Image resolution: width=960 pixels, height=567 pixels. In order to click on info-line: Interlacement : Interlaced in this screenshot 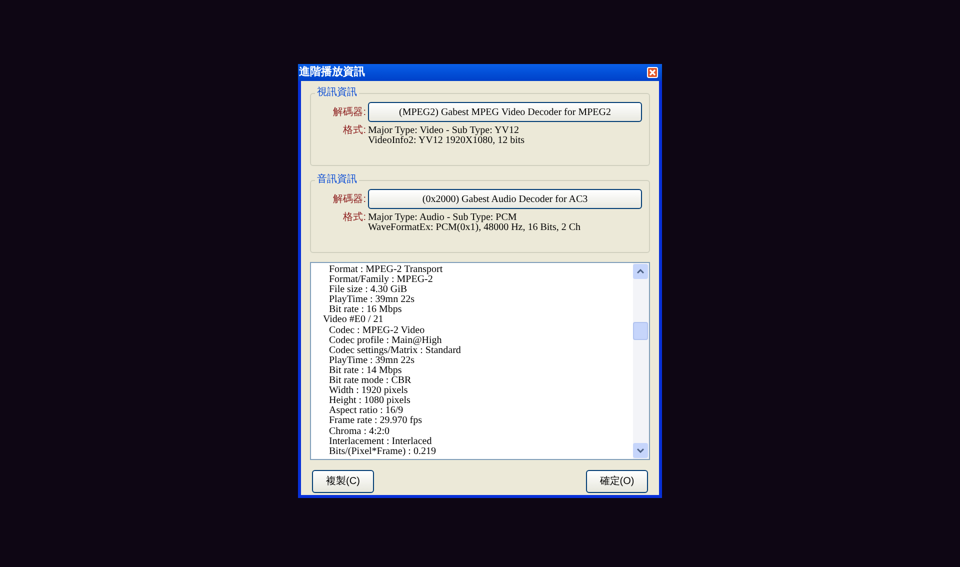, I will do `click(380, 441)`.